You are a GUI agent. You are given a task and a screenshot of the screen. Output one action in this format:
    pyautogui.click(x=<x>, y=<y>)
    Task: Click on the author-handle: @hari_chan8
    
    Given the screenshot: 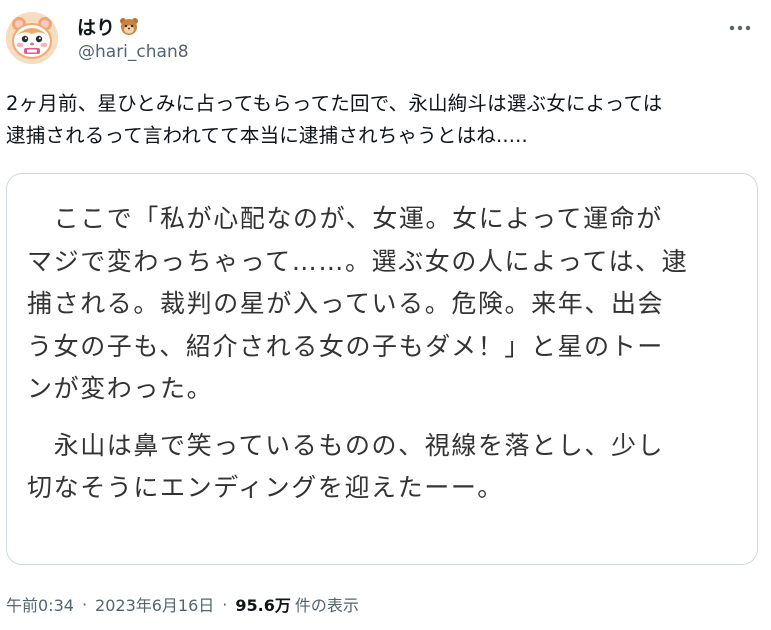 What is the action you would take?
    pyautogui.click(x=133, y=52)
    